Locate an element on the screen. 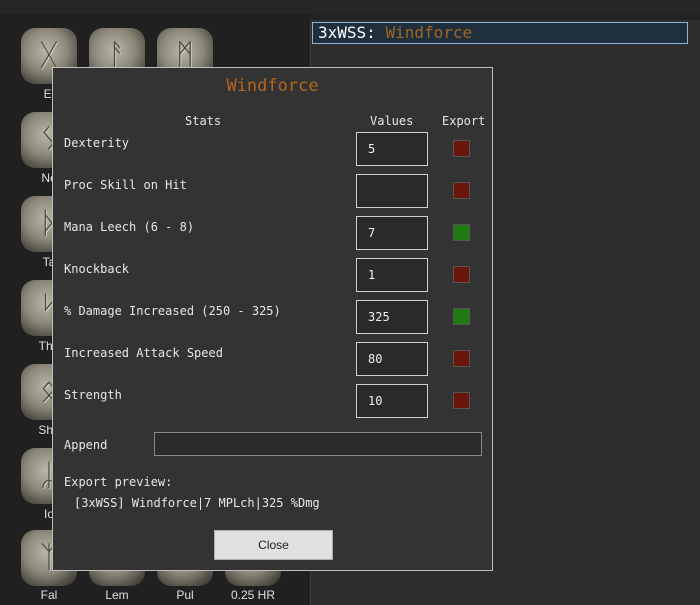 The height and width of the screenshot is (605, 700). values-column-header: Values is located at coordinates (392, 121).